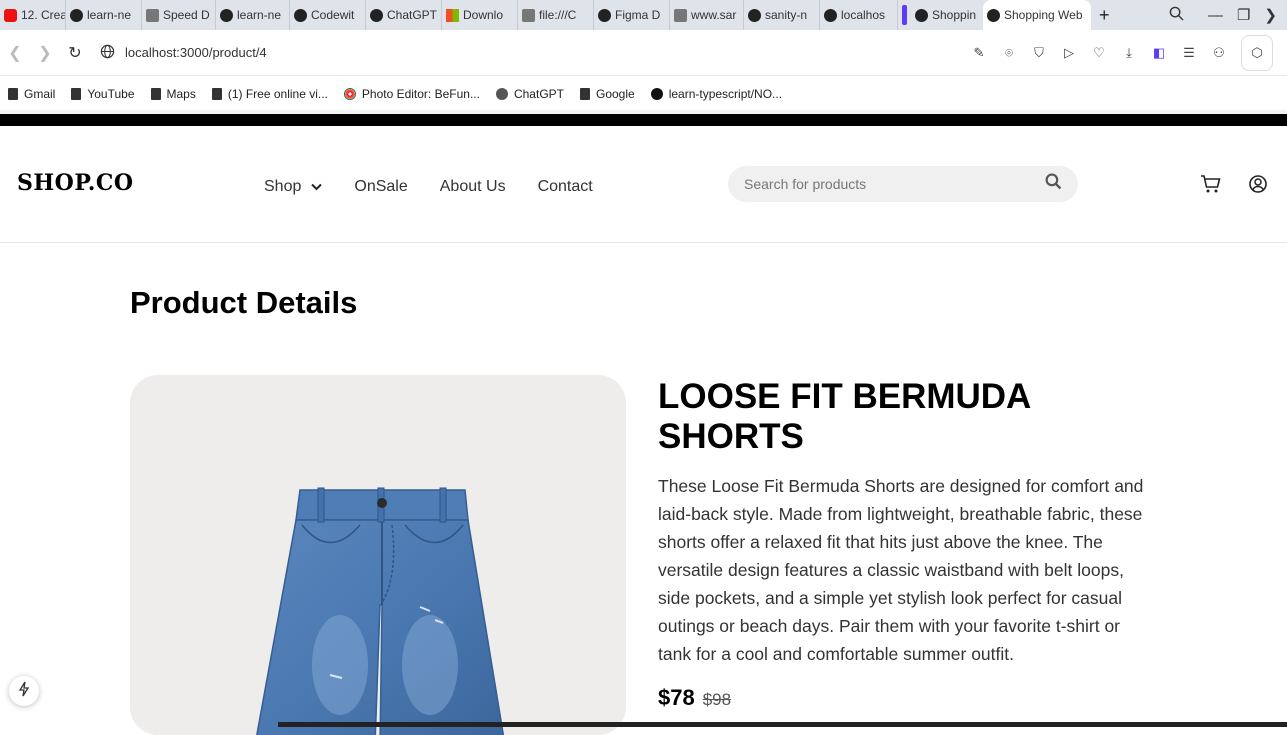 This screenshot has height=735, width=1287. Describe the element at coordinates (1176, 15) in the screenshot. I see `search-tabs-icon` at that location.